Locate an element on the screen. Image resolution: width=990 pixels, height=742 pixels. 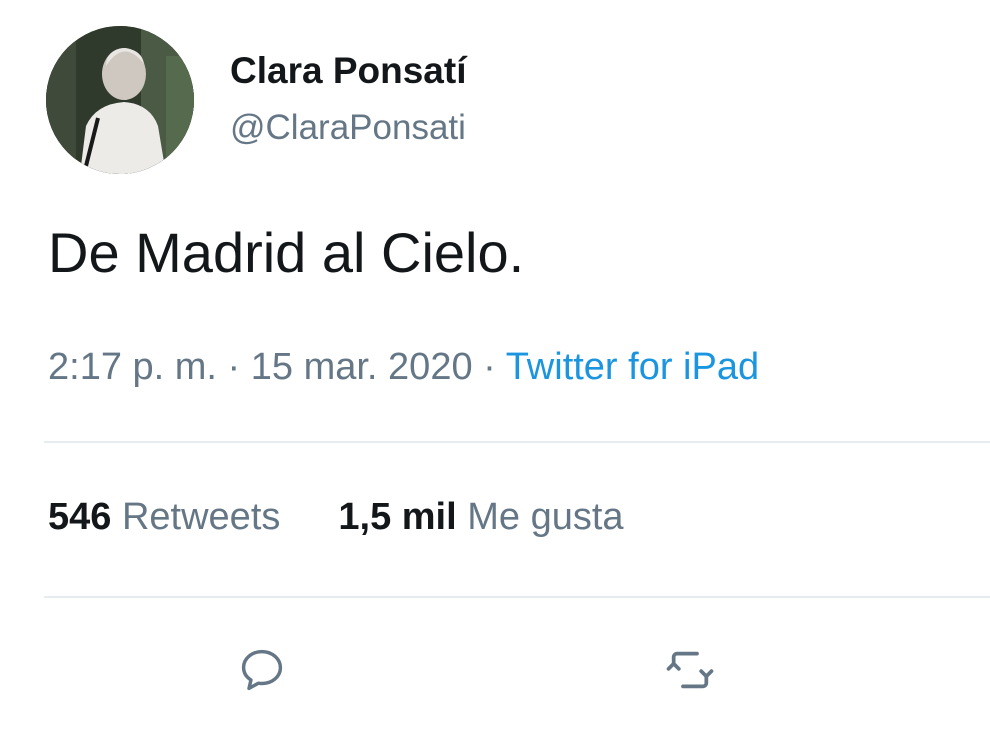
tweet-date: 15 mar. 2020 is located at coordinates (362, 367).